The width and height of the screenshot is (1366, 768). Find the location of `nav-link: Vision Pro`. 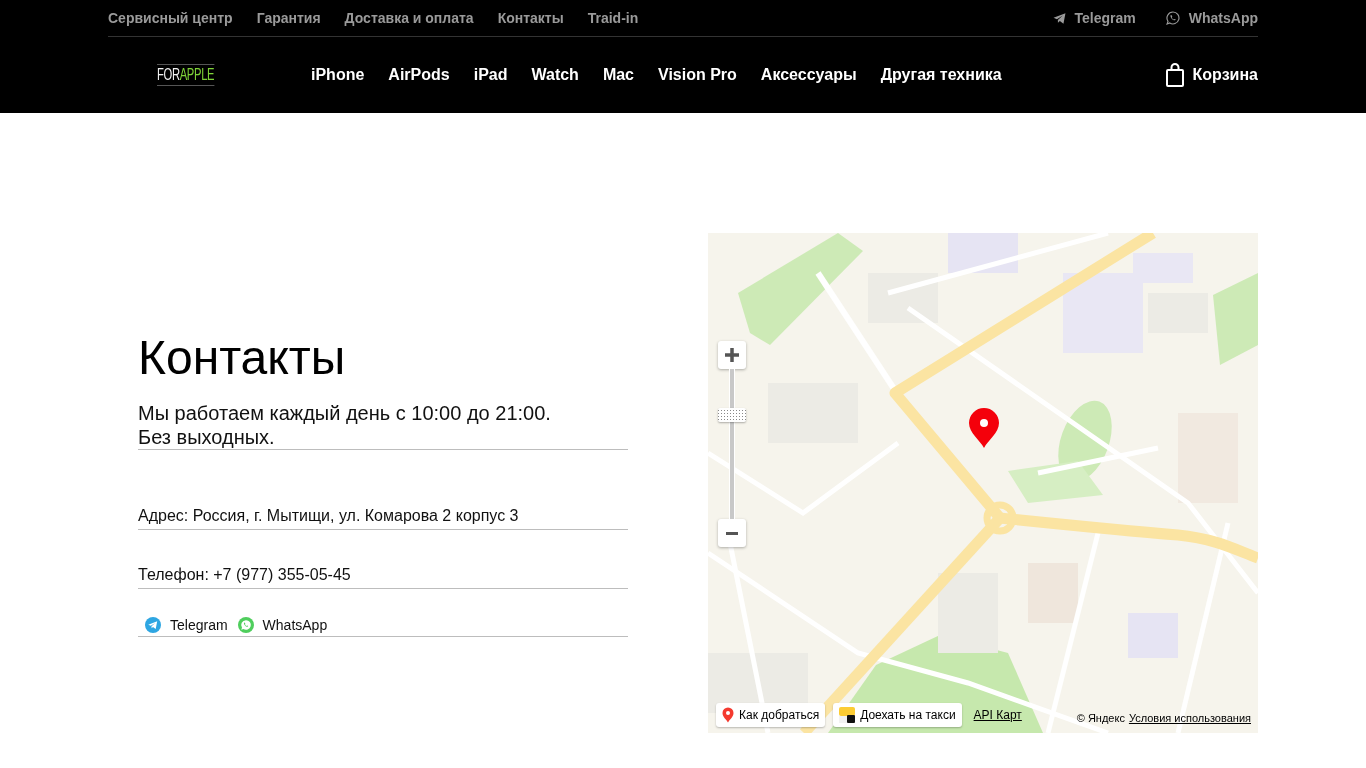

nav-link: Vision Pro is located at coordinates (697, 75).